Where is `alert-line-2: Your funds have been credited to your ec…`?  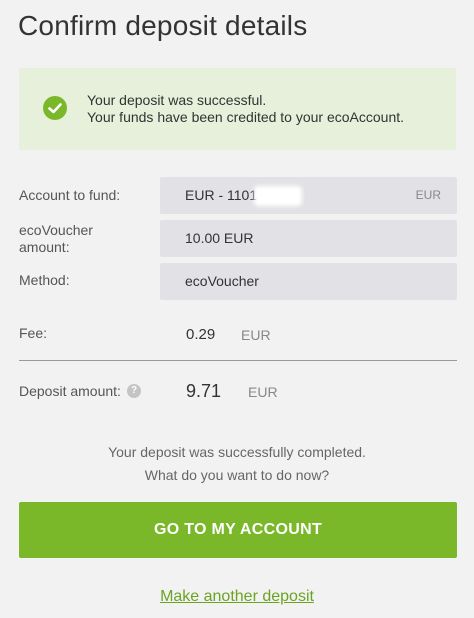
alert-line-2: Your funds have been credited to your ec… is located at coordinates (246, 117).